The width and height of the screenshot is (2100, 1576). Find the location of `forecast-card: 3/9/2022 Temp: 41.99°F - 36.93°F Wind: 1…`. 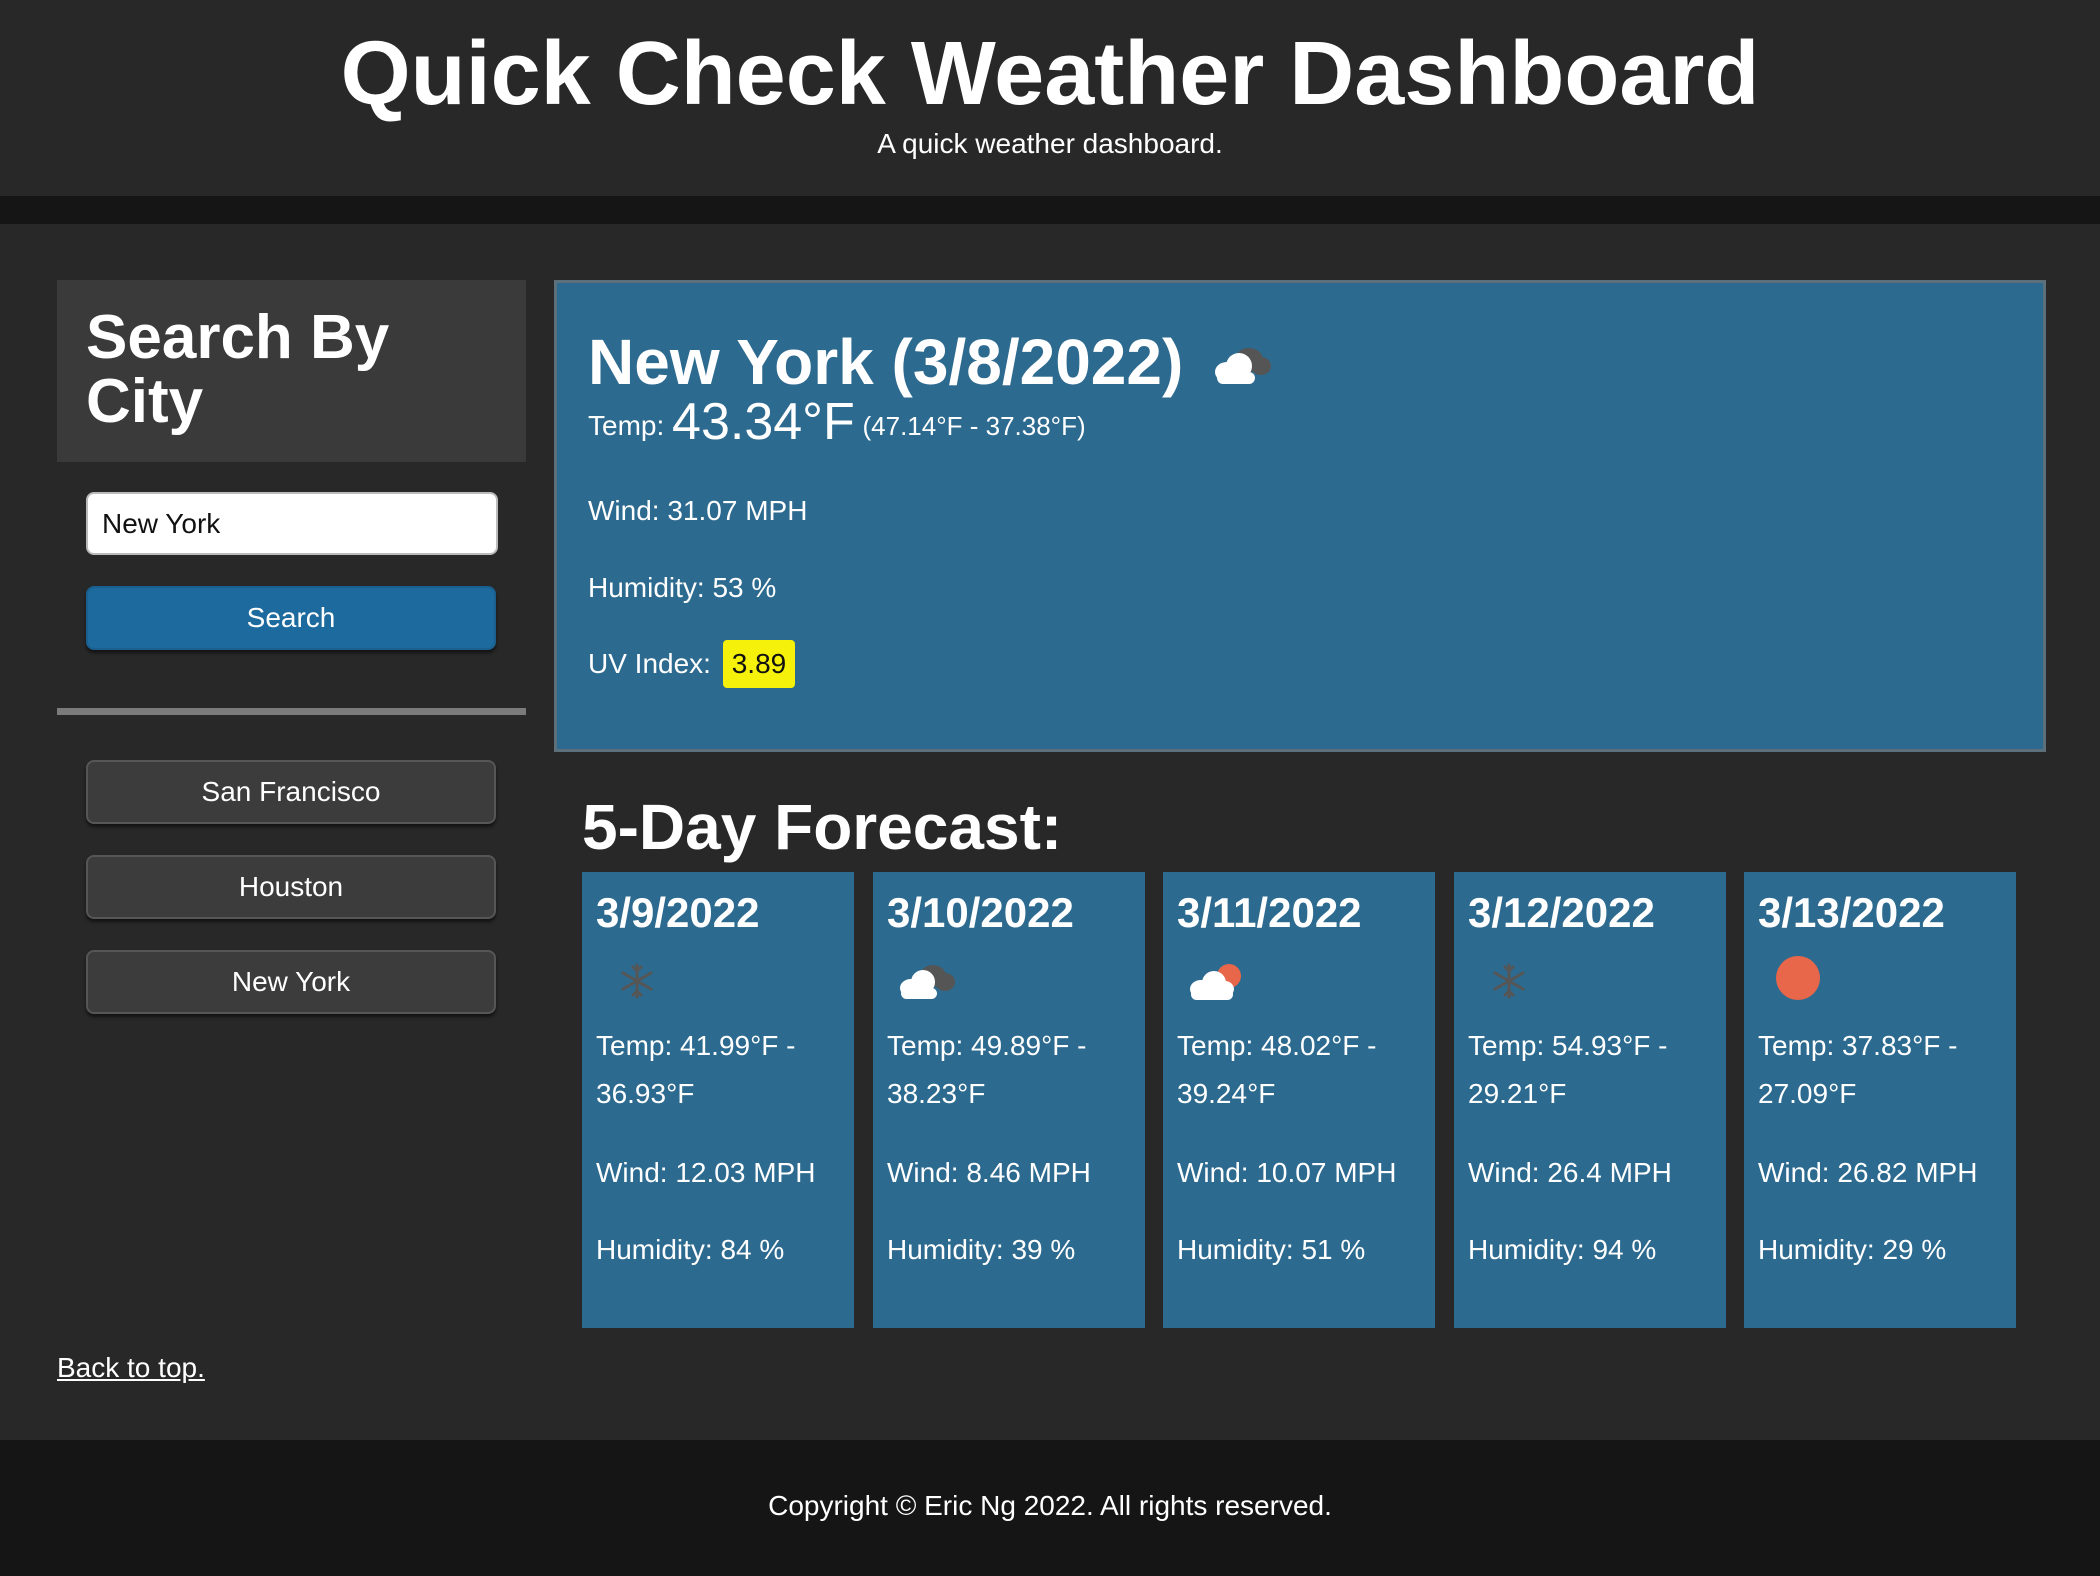

forecast-card: 3/9/2022 Temp: 41.99°F - 36.93°F Wind: 1… is located at coordinates (718, 1100).